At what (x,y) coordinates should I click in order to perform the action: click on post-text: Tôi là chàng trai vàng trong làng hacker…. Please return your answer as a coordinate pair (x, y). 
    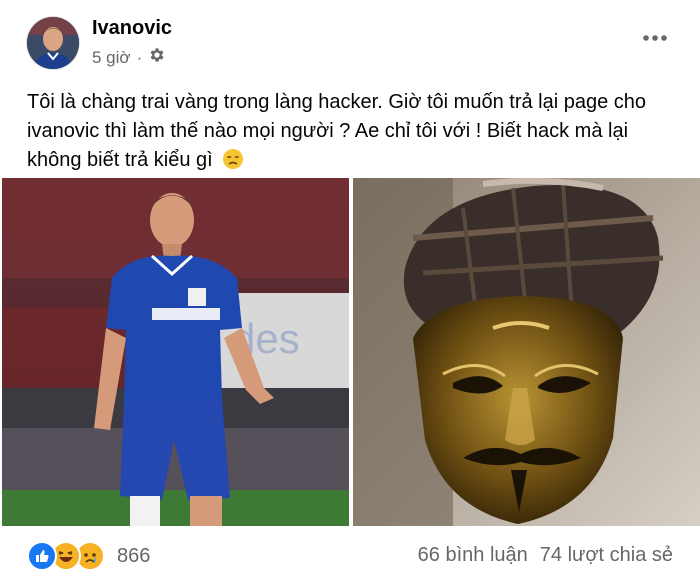
    Looking at the image, I should click on (352, 133).